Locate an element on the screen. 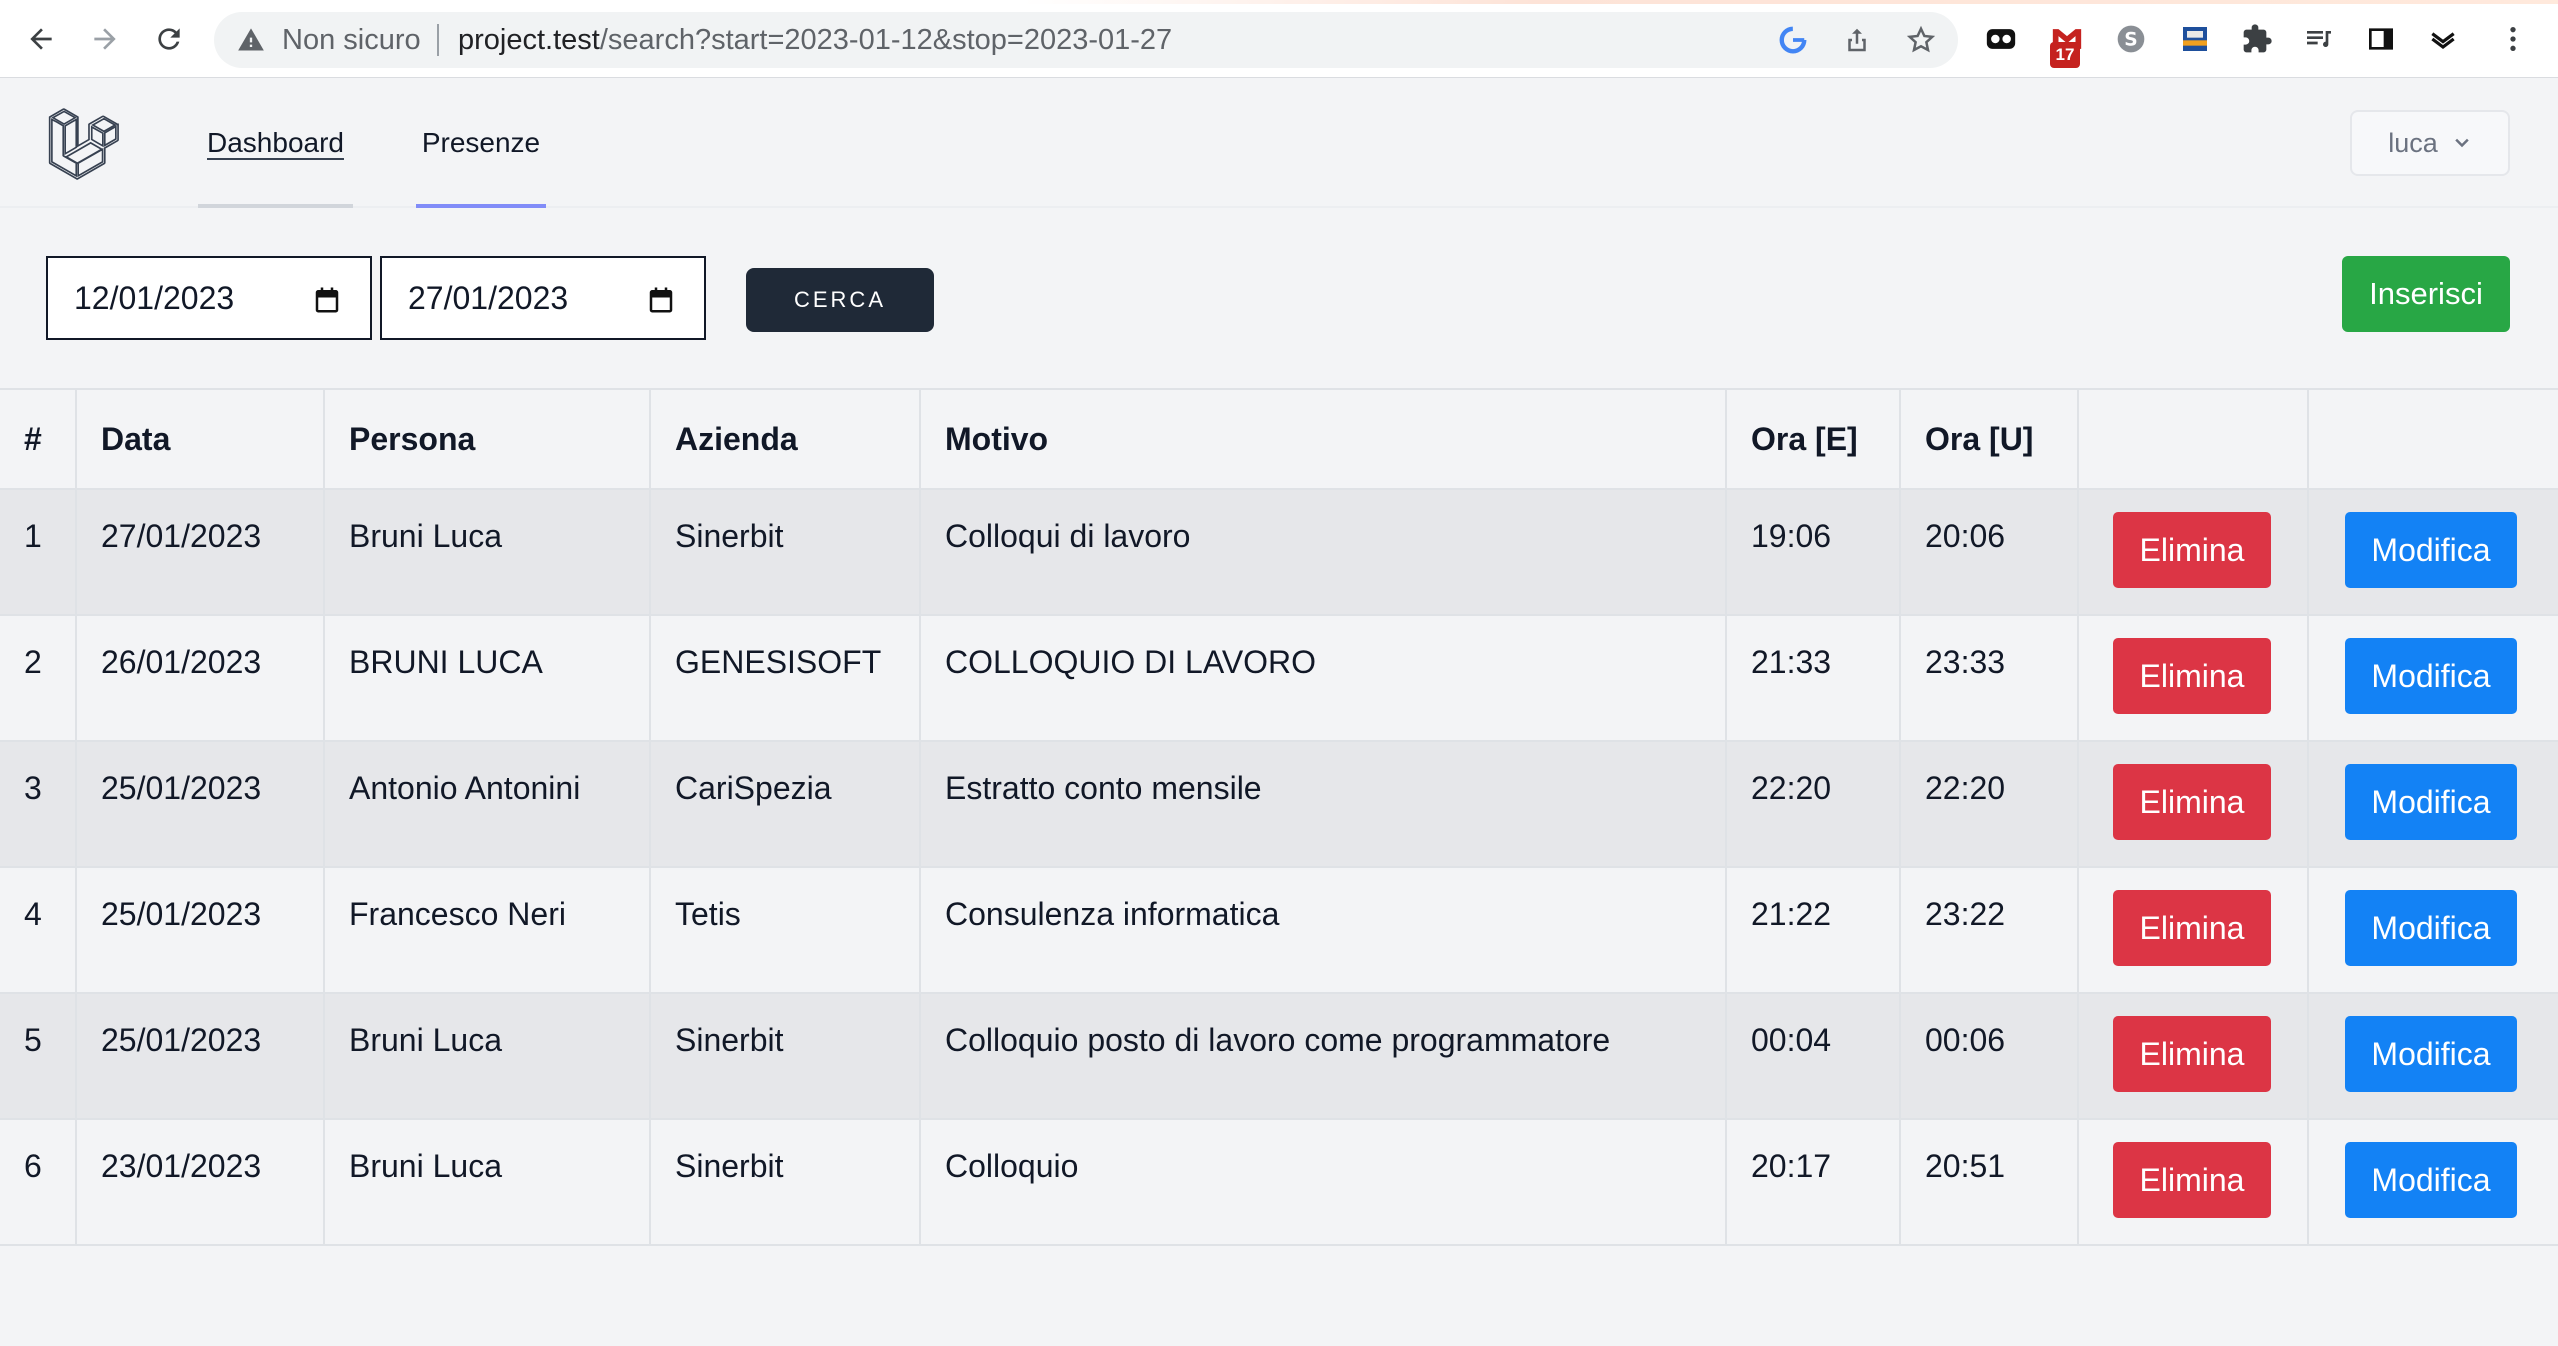 The width and height of the screenshot is (2558, 1346). nav-link-dashboard: Dashboard is located at coordinates (275, 143).